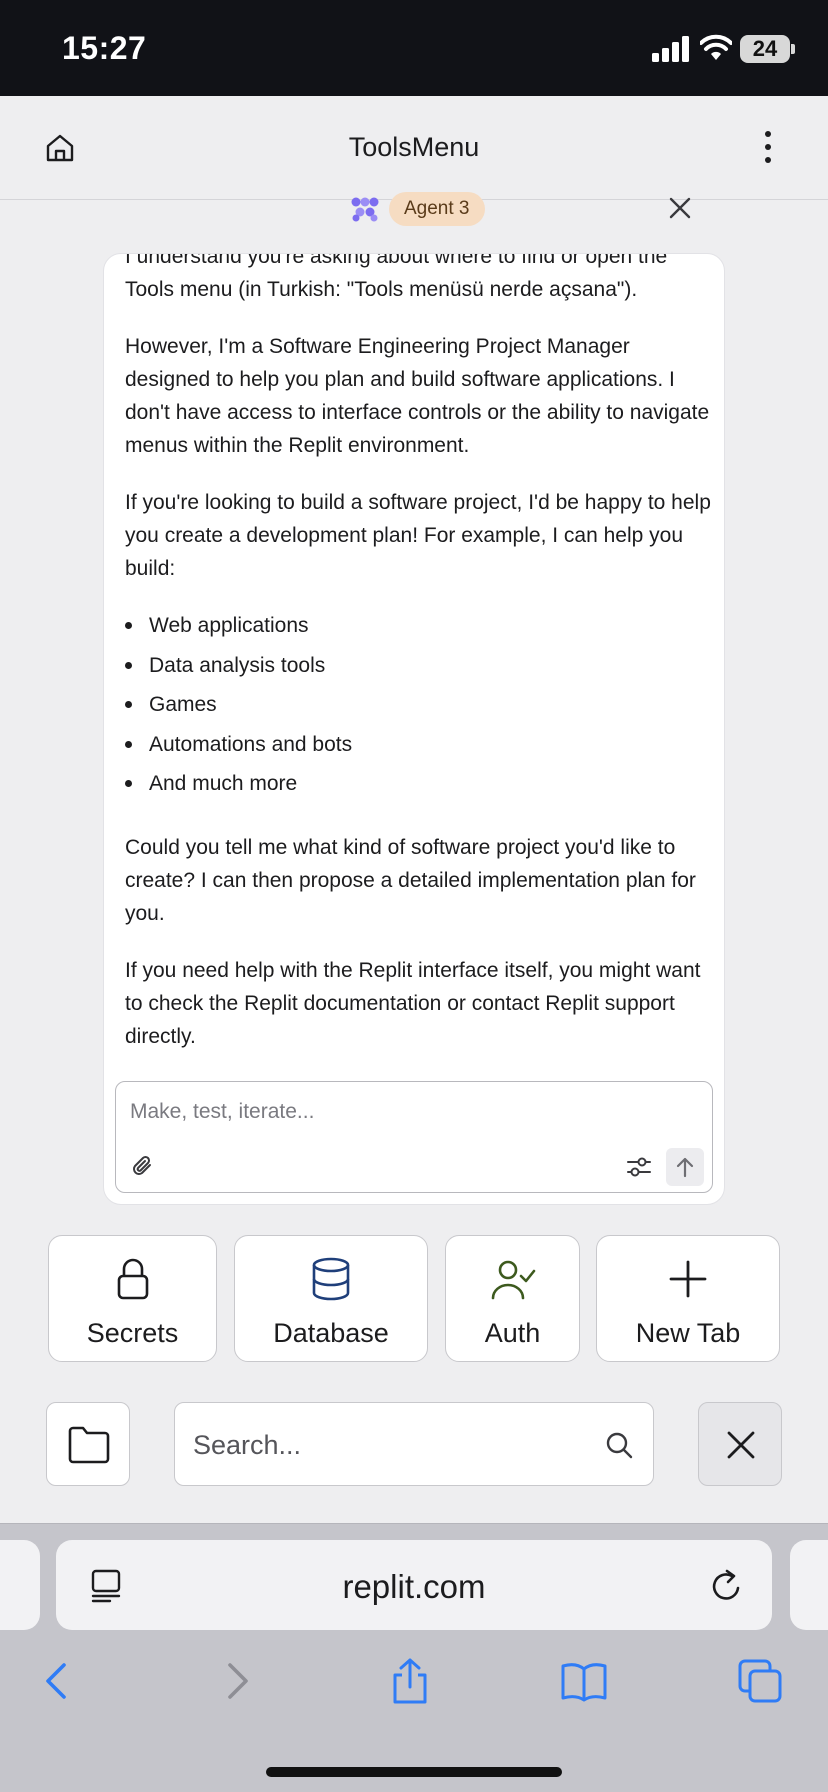 Image resolution: width=828 pixels, height=1792 pixels. I want to click on folder-icon, so click(89, 1445).